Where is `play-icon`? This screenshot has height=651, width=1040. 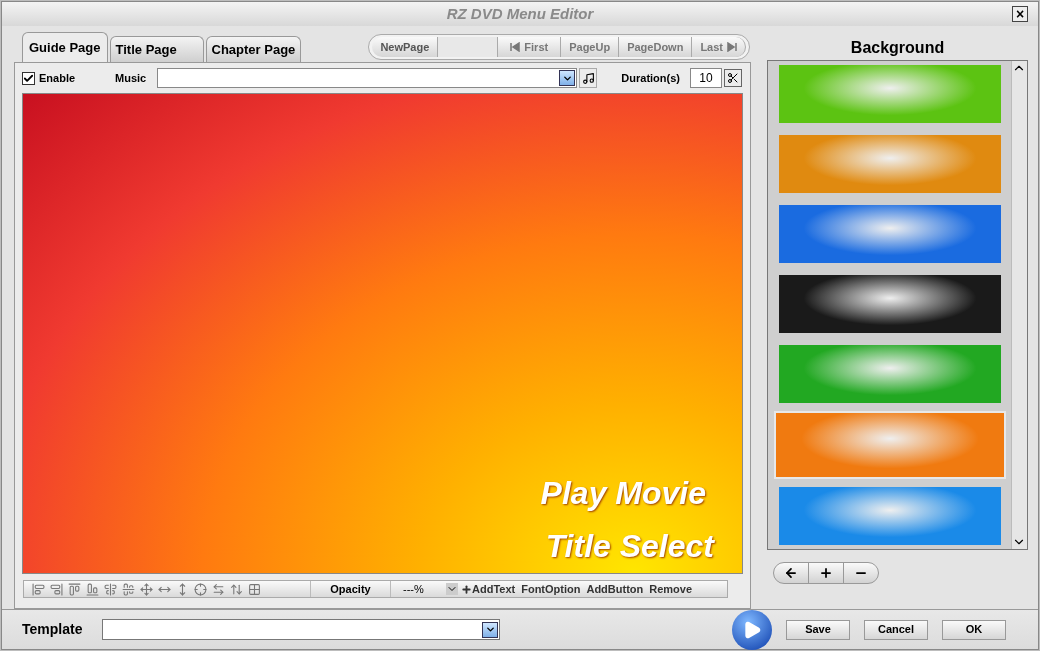 play-icon is located at coordinates (752, 629).